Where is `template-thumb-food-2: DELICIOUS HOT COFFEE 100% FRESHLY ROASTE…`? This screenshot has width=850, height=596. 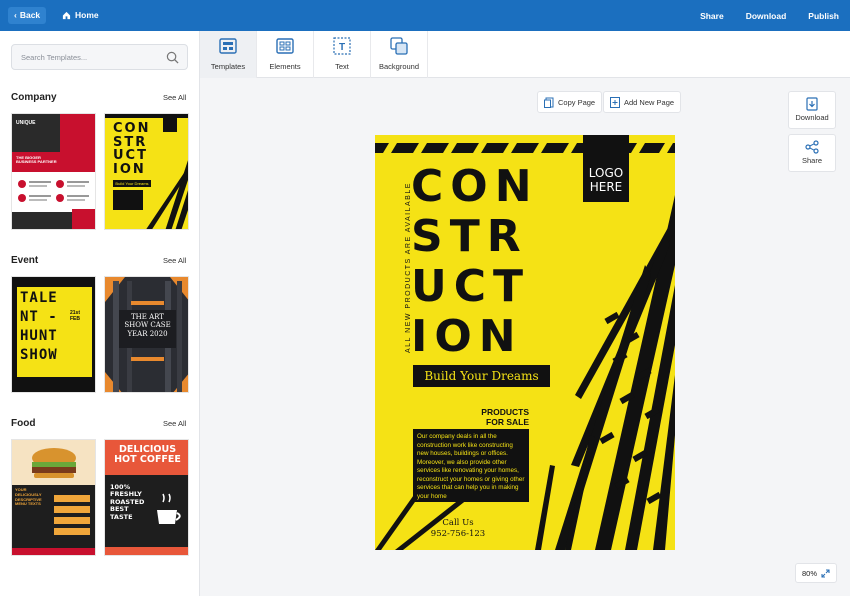
template-thumb-food-2: DELICIOUS HOT COFFEE 100% FRESHLY ROASTE… is located at coordinates (146, 497).